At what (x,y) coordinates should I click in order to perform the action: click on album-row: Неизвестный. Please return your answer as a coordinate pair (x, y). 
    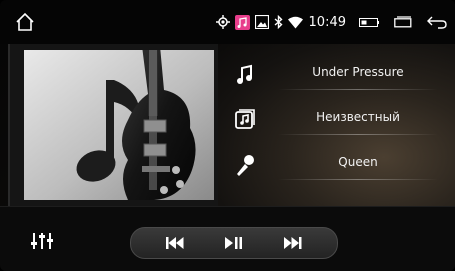
    Looking at the image, I should click on (337, 121).